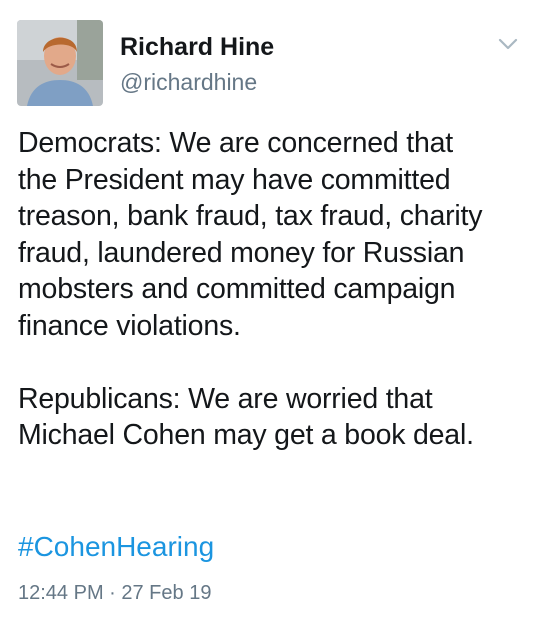  Describe the element at coordinates (197, 47) in the screenshot. I see `display-name: Richard Hine` at that location.